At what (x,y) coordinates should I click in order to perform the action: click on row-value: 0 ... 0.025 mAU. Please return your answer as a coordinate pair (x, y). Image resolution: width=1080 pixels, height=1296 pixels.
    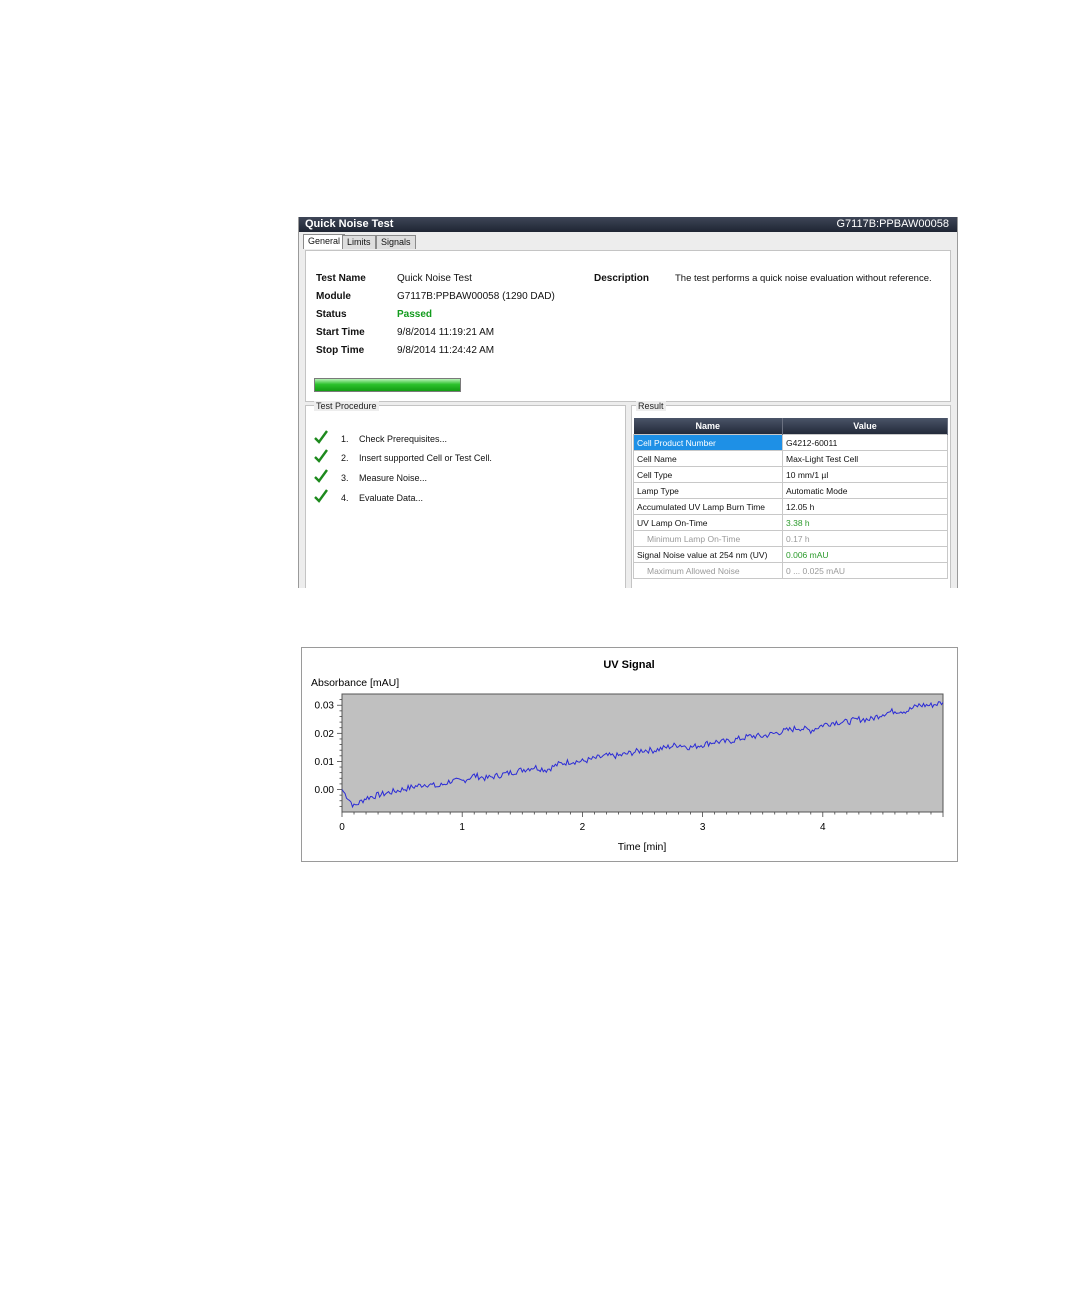
    Looking at the image, I should click on (865, 570).